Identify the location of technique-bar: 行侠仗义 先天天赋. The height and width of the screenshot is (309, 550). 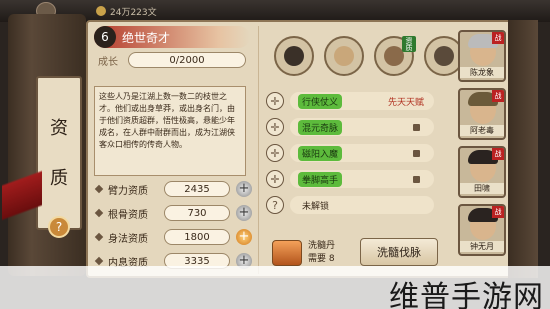
(362, 101).